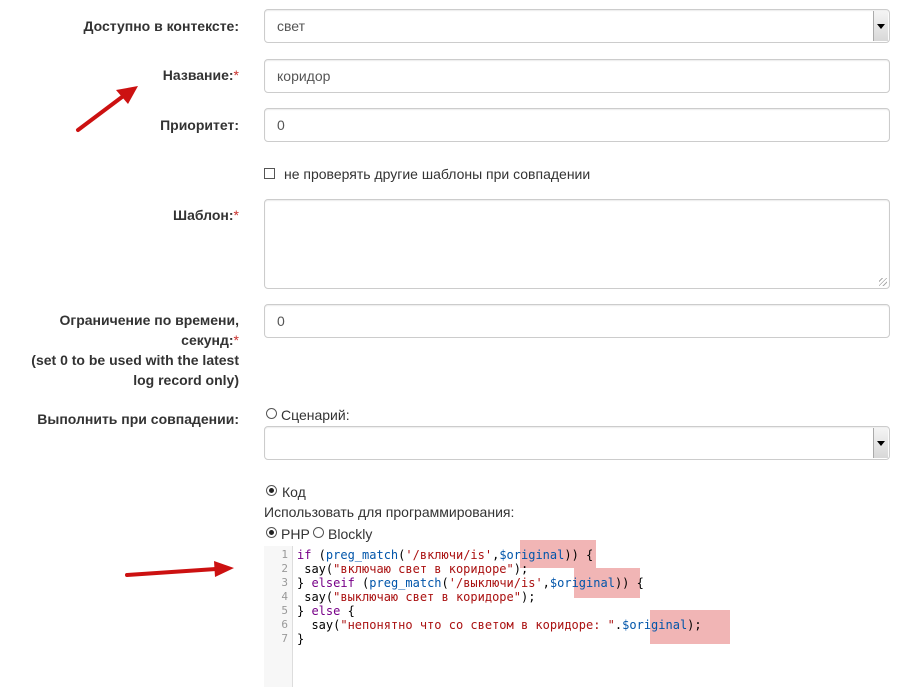 Image resolution: width=915 pixels, height=687 pixels. What do you see at coordinates (284, 554) in the screenshot?
I see `line-number: 1` at bounding box center [284, 554].